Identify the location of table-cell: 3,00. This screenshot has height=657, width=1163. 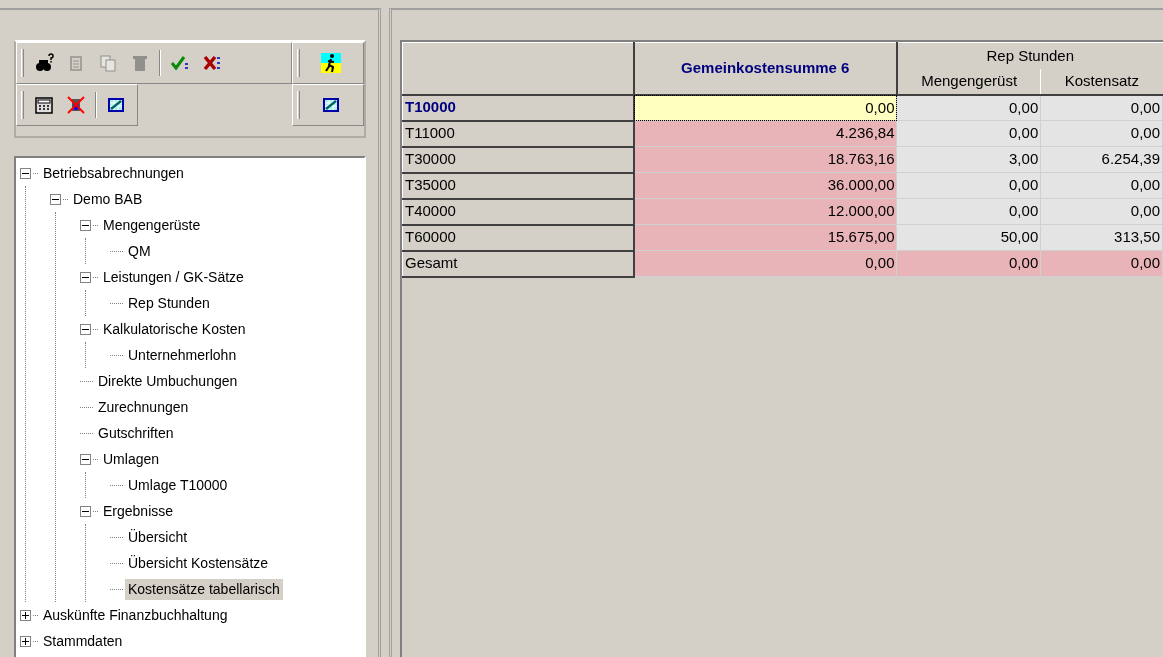
(969, 159).